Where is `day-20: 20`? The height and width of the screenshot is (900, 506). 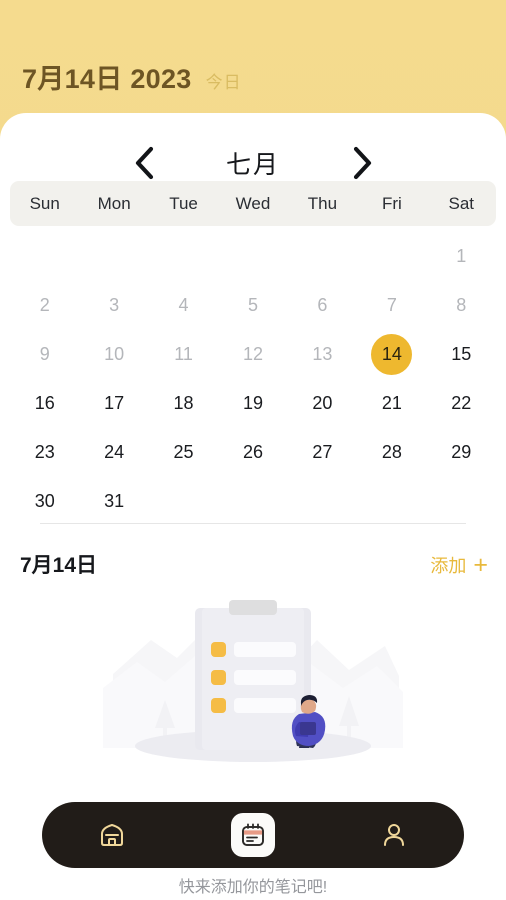 day-20: 20 is located at coordinates (322, 403).